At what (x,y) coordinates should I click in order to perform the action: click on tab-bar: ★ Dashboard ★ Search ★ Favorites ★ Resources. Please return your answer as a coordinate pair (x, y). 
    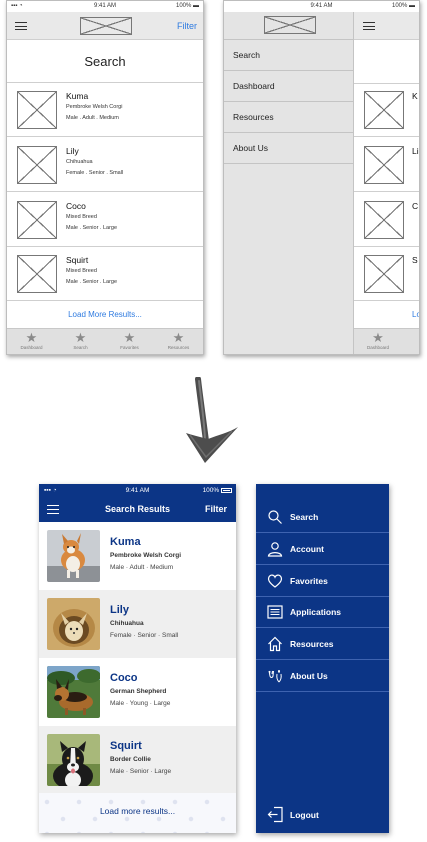
    Looking at the image, I should click on (105, 341).